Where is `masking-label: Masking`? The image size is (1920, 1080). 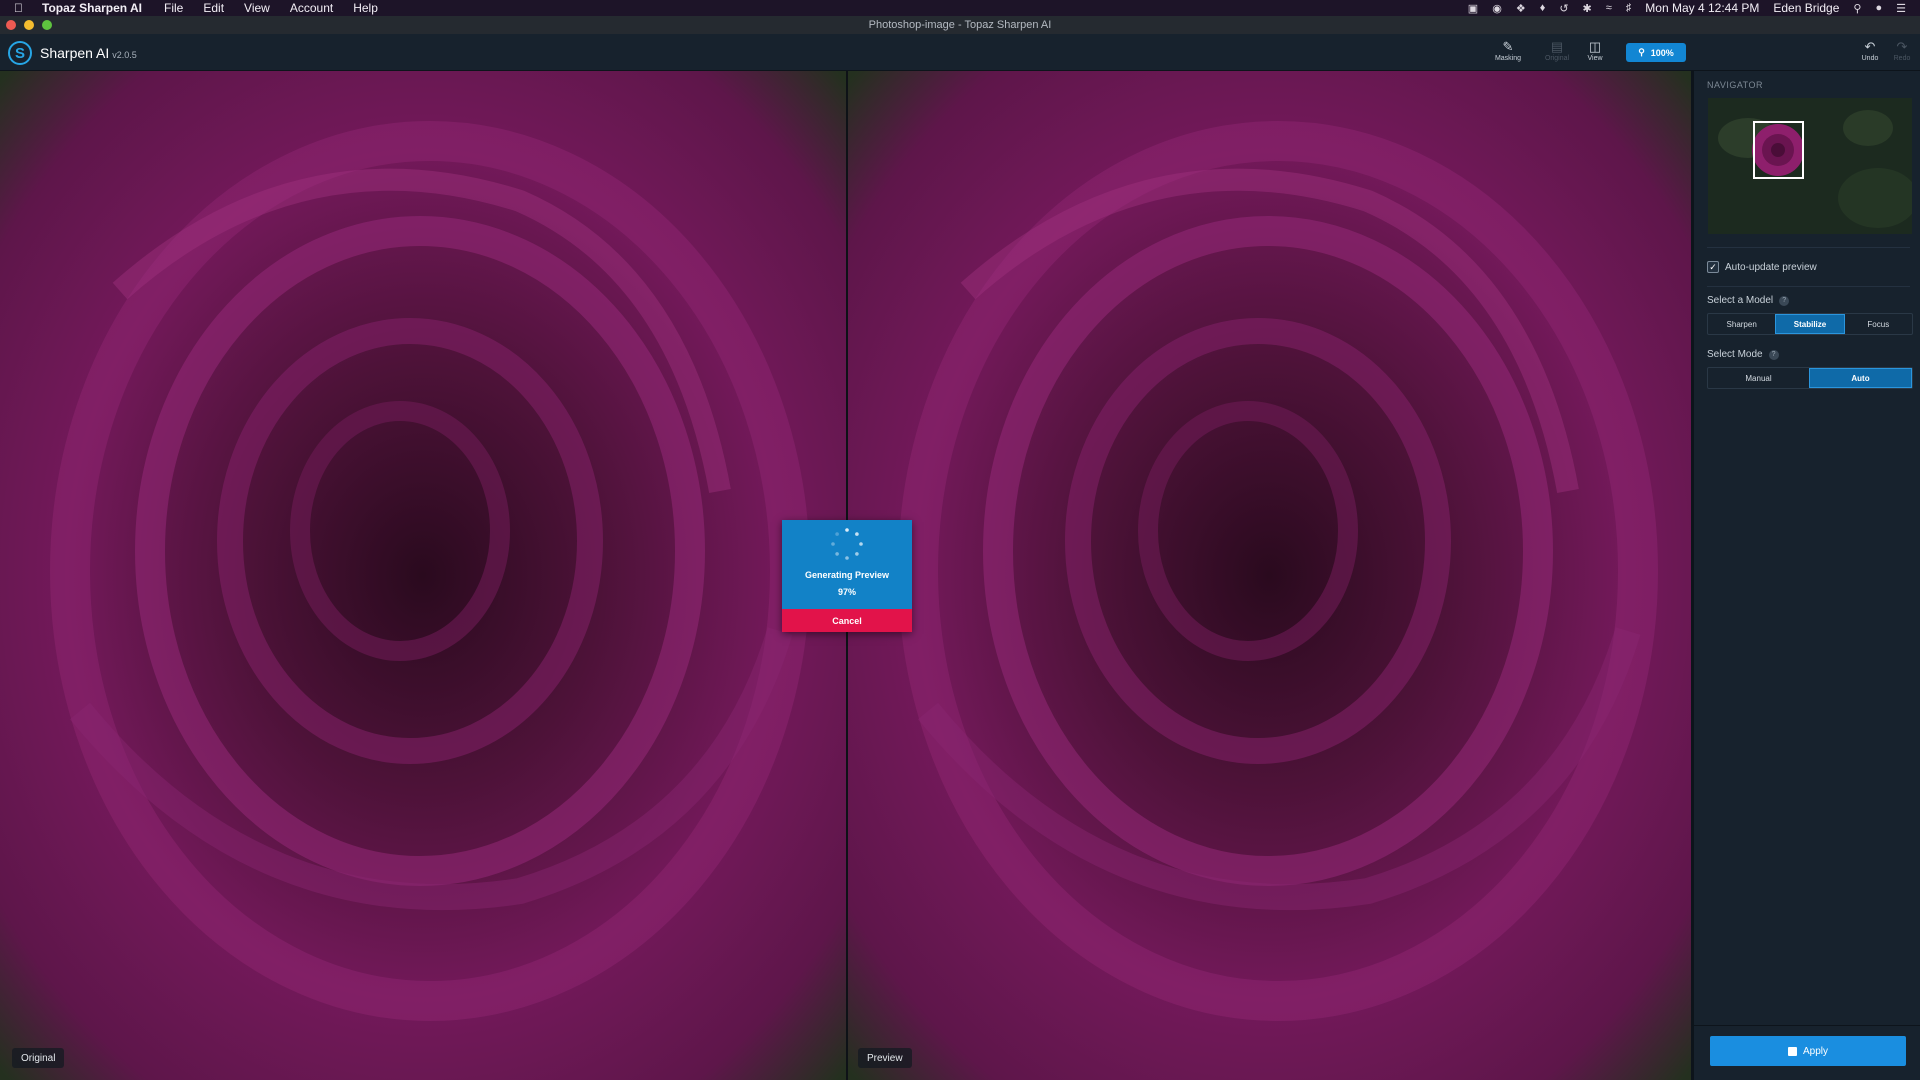 masking-label: Masking is located at coordinates (1508, 58).